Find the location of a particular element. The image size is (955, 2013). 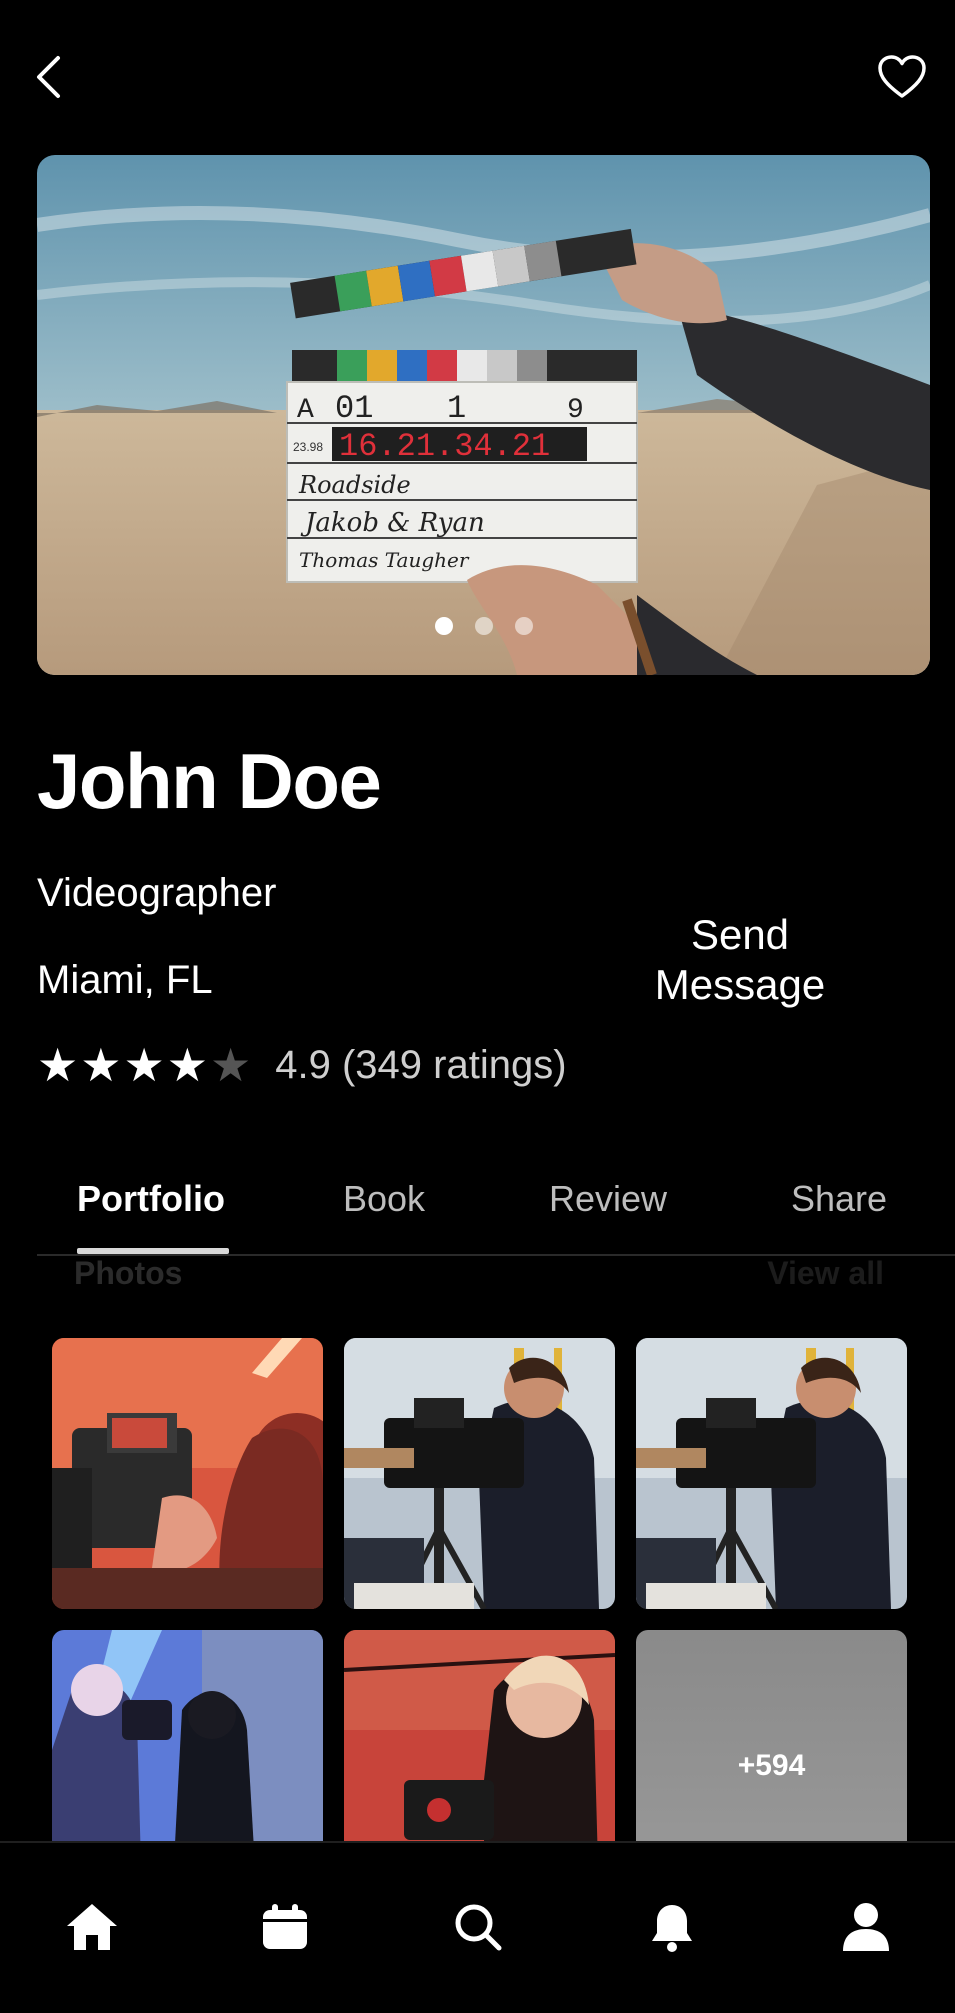

clapper-production: Roadside is located at coordinates (354, 485).